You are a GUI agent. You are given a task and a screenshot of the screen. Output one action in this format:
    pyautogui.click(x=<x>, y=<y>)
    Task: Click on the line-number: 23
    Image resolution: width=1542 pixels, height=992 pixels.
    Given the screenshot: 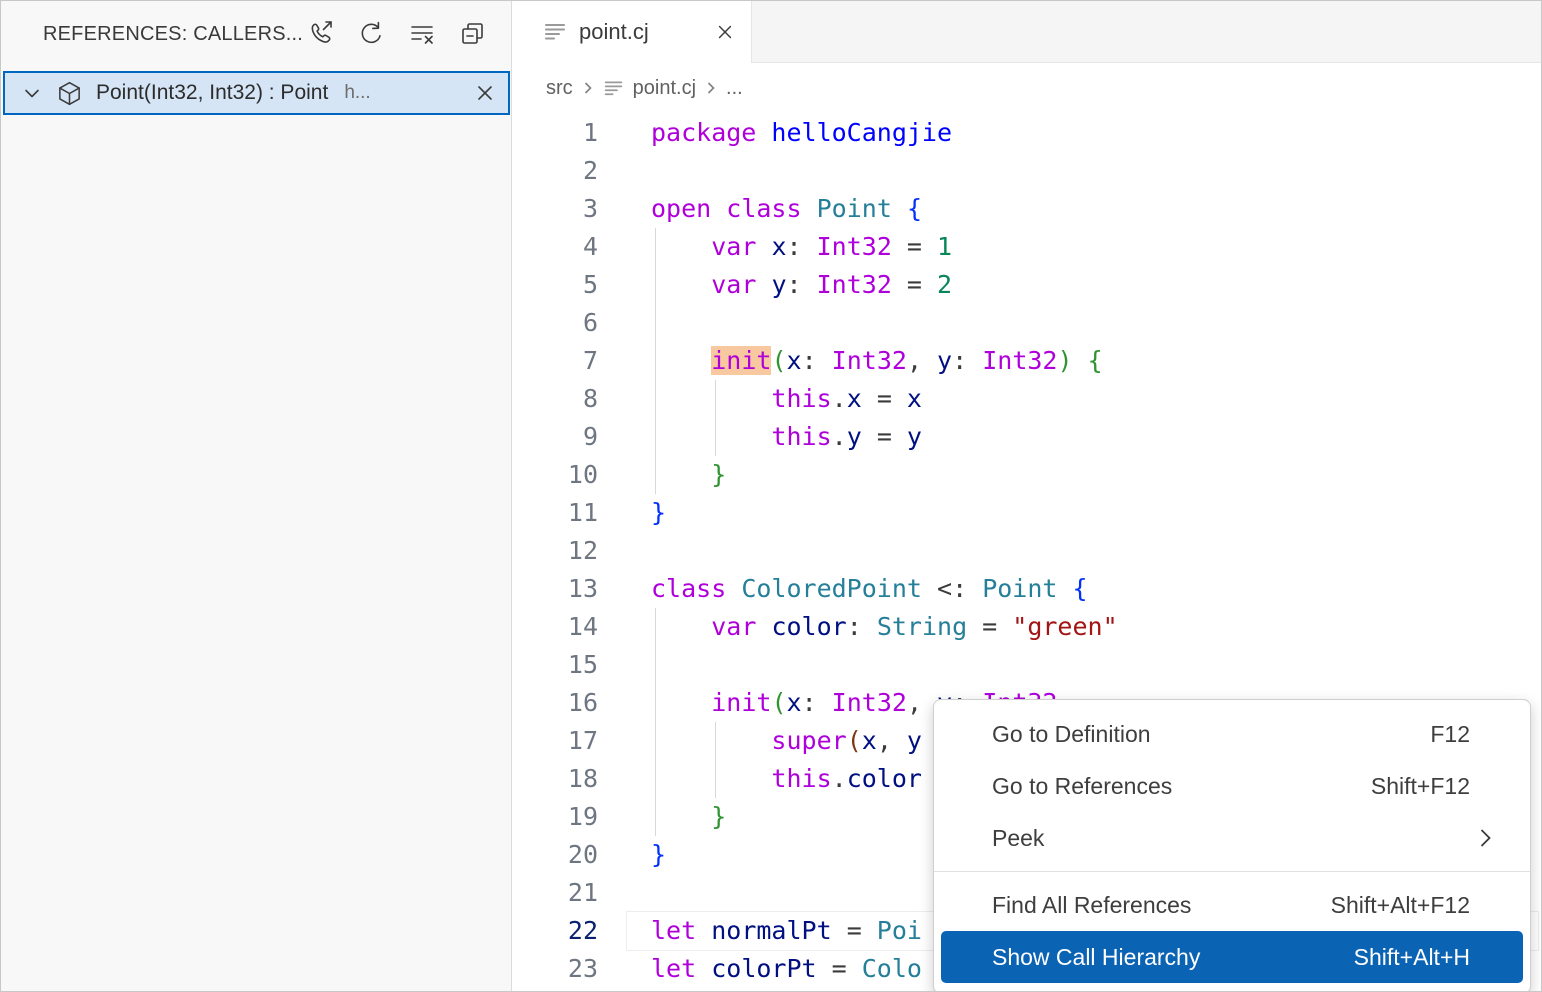 What is the action you would take?
    pyautogui.click(x=582, y=968)
    